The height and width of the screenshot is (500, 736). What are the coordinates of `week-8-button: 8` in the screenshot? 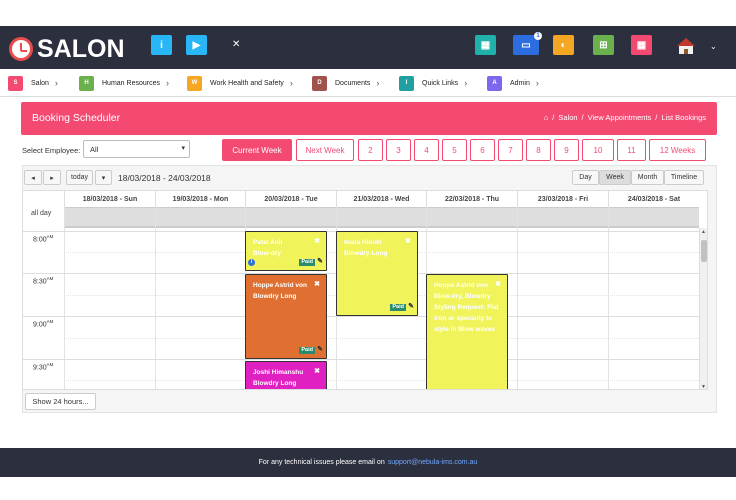 It's located at (538, 150).